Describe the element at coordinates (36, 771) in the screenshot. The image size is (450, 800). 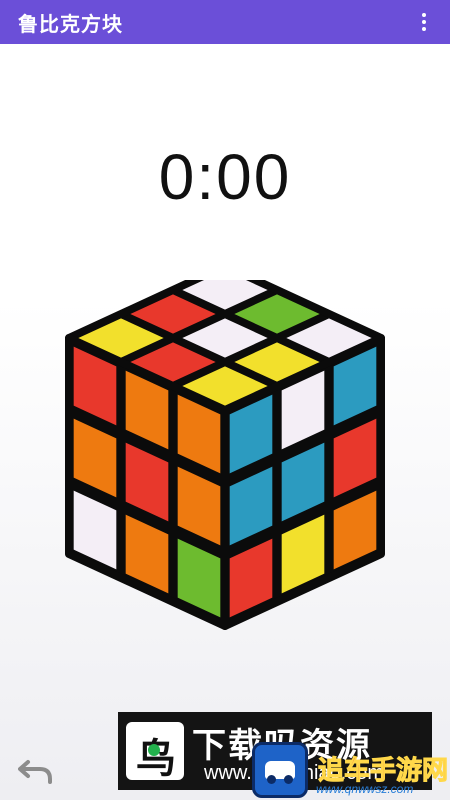
I see `undo-arrow-icon` at that location.